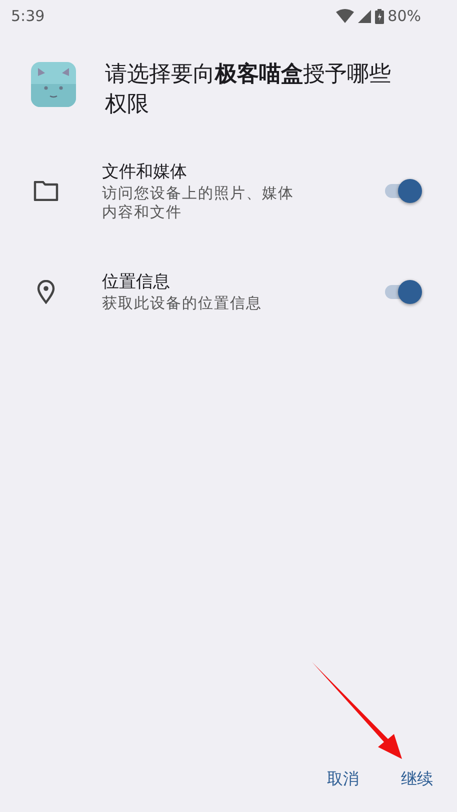 The width and height of the screenshot is (457, 812). Describe the element at coordinates (53, 84) in the screenshot. I see `app-icon` at that location.